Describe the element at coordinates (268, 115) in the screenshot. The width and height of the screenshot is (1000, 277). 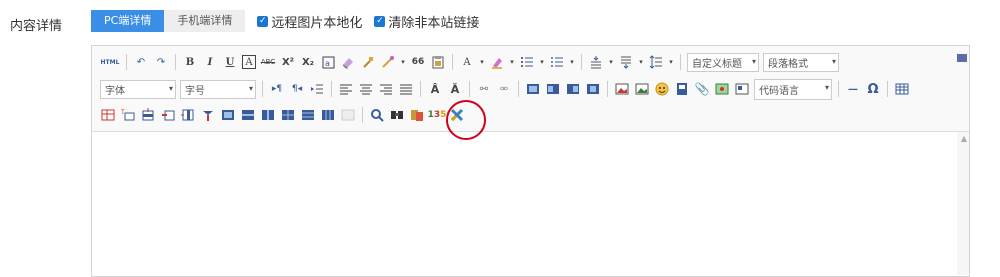
I see `merge-down-icon` at that location.